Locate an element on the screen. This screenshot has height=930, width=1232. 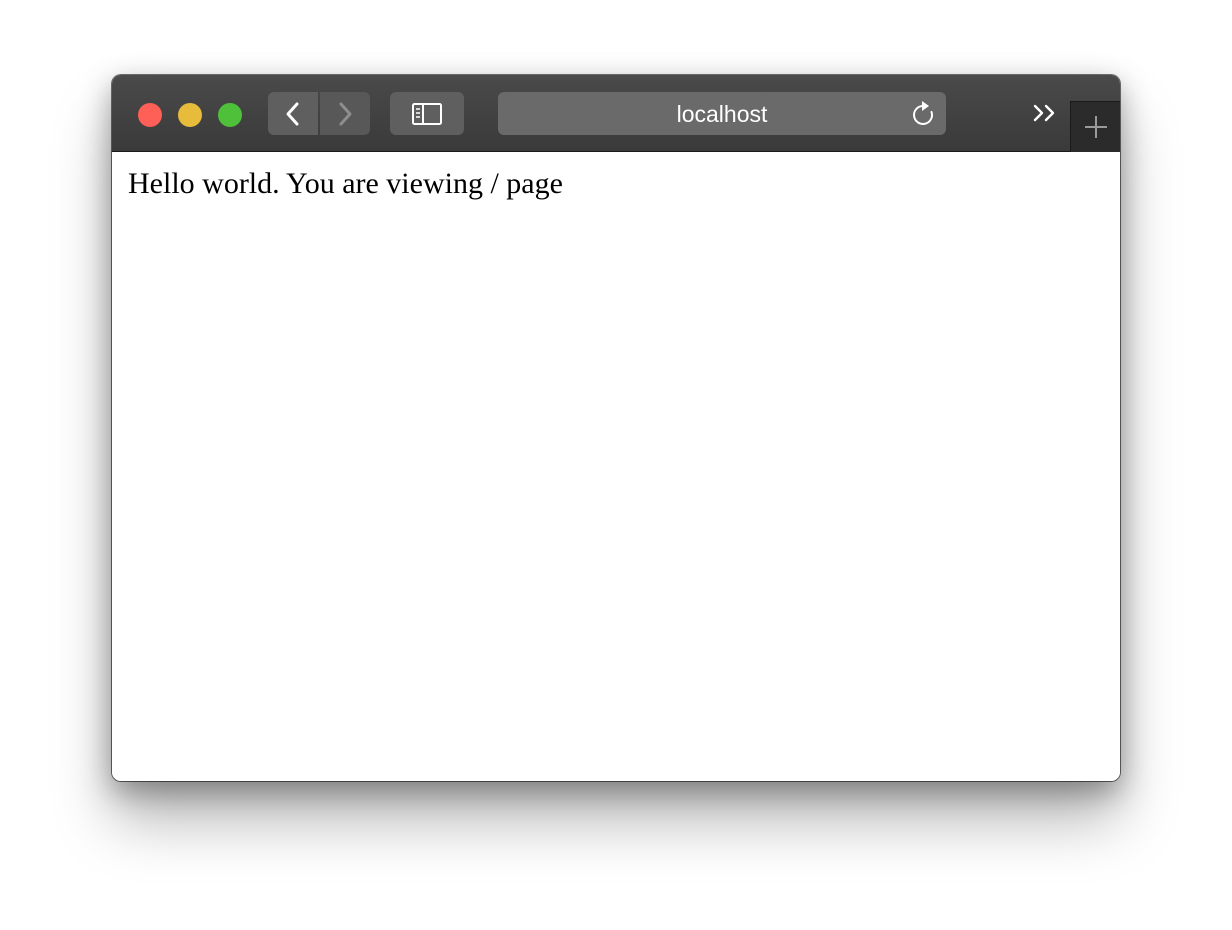
address-url: localhost is located at coordinates (722, 113).